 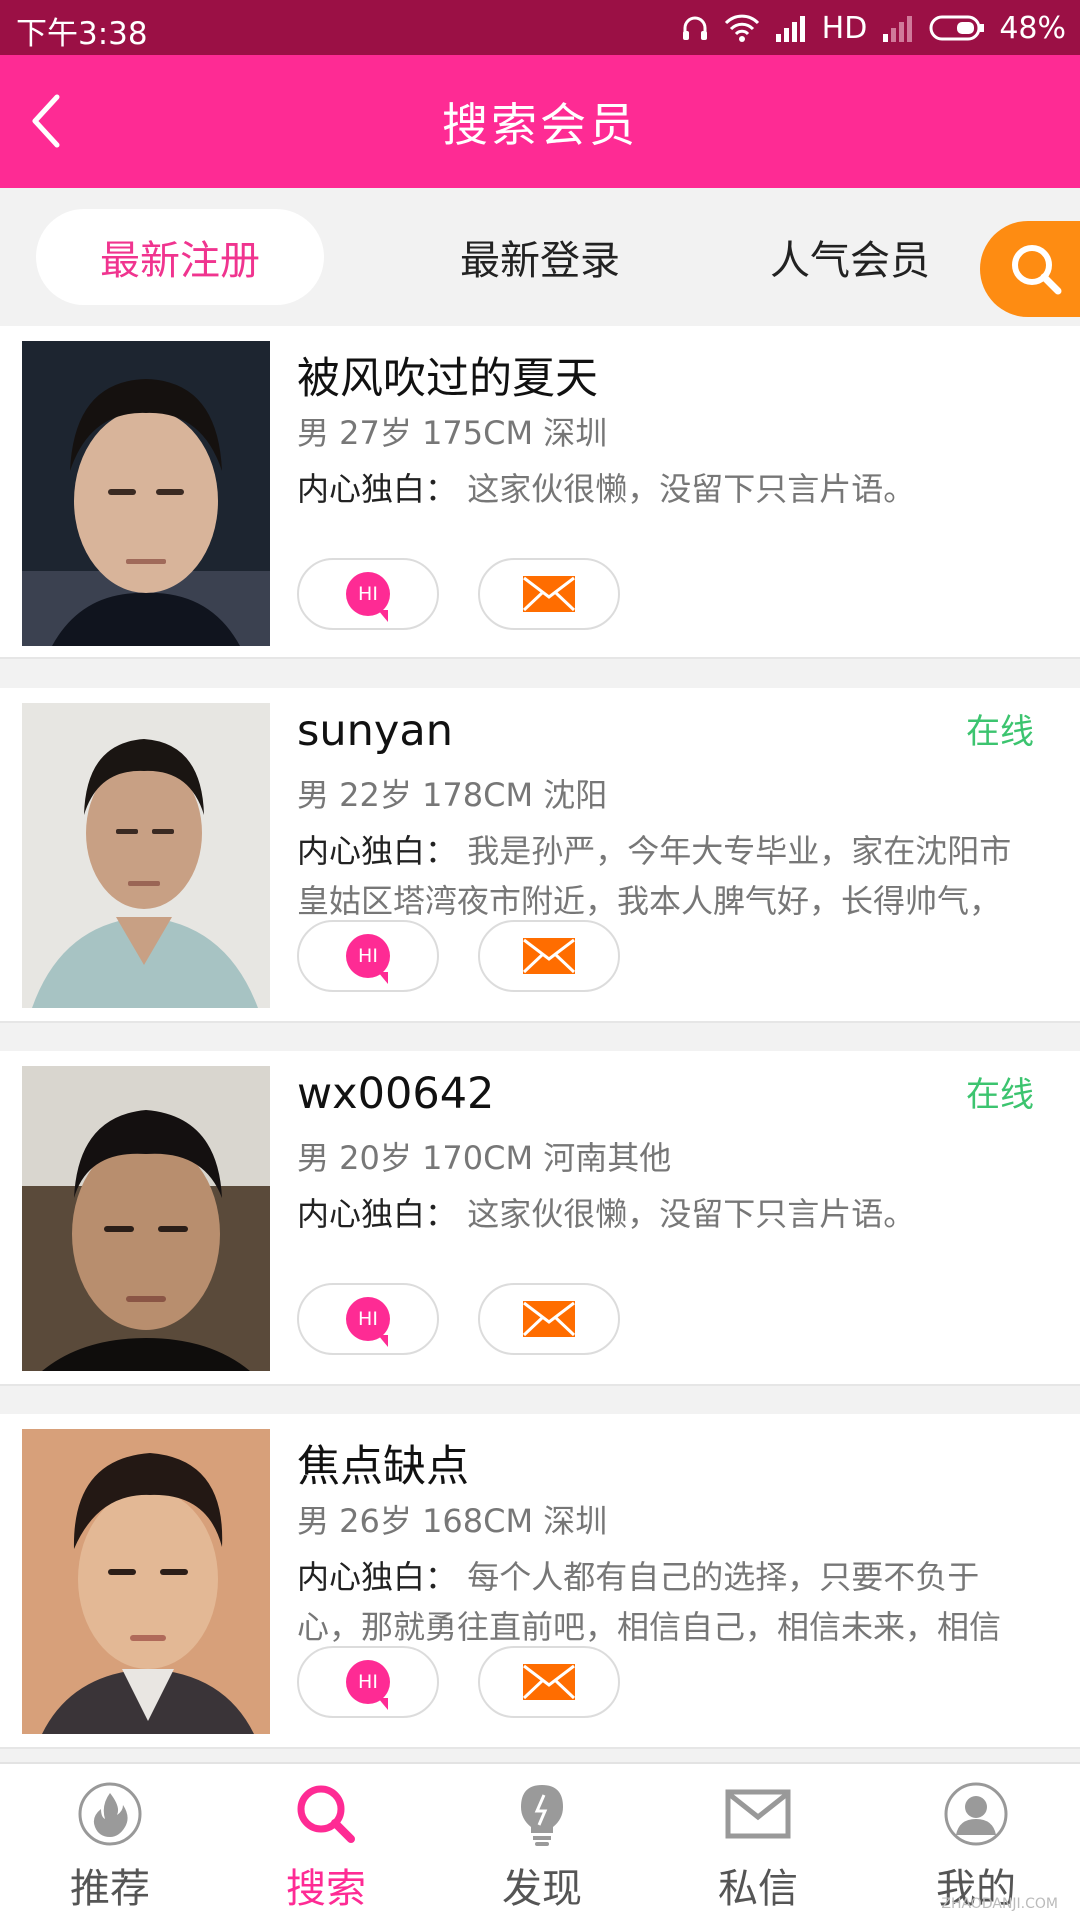 I want to click on app-header: 搜索会员, so click(x=540, y=121).